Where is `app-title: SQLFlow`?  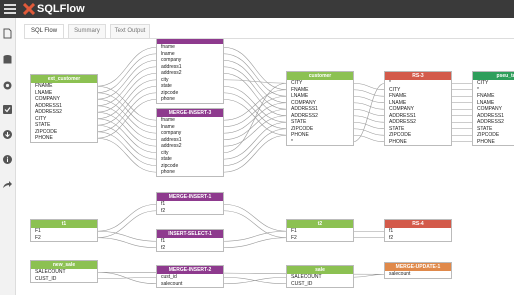 app-title: SQLFlow is located at coordinates (61, 9).